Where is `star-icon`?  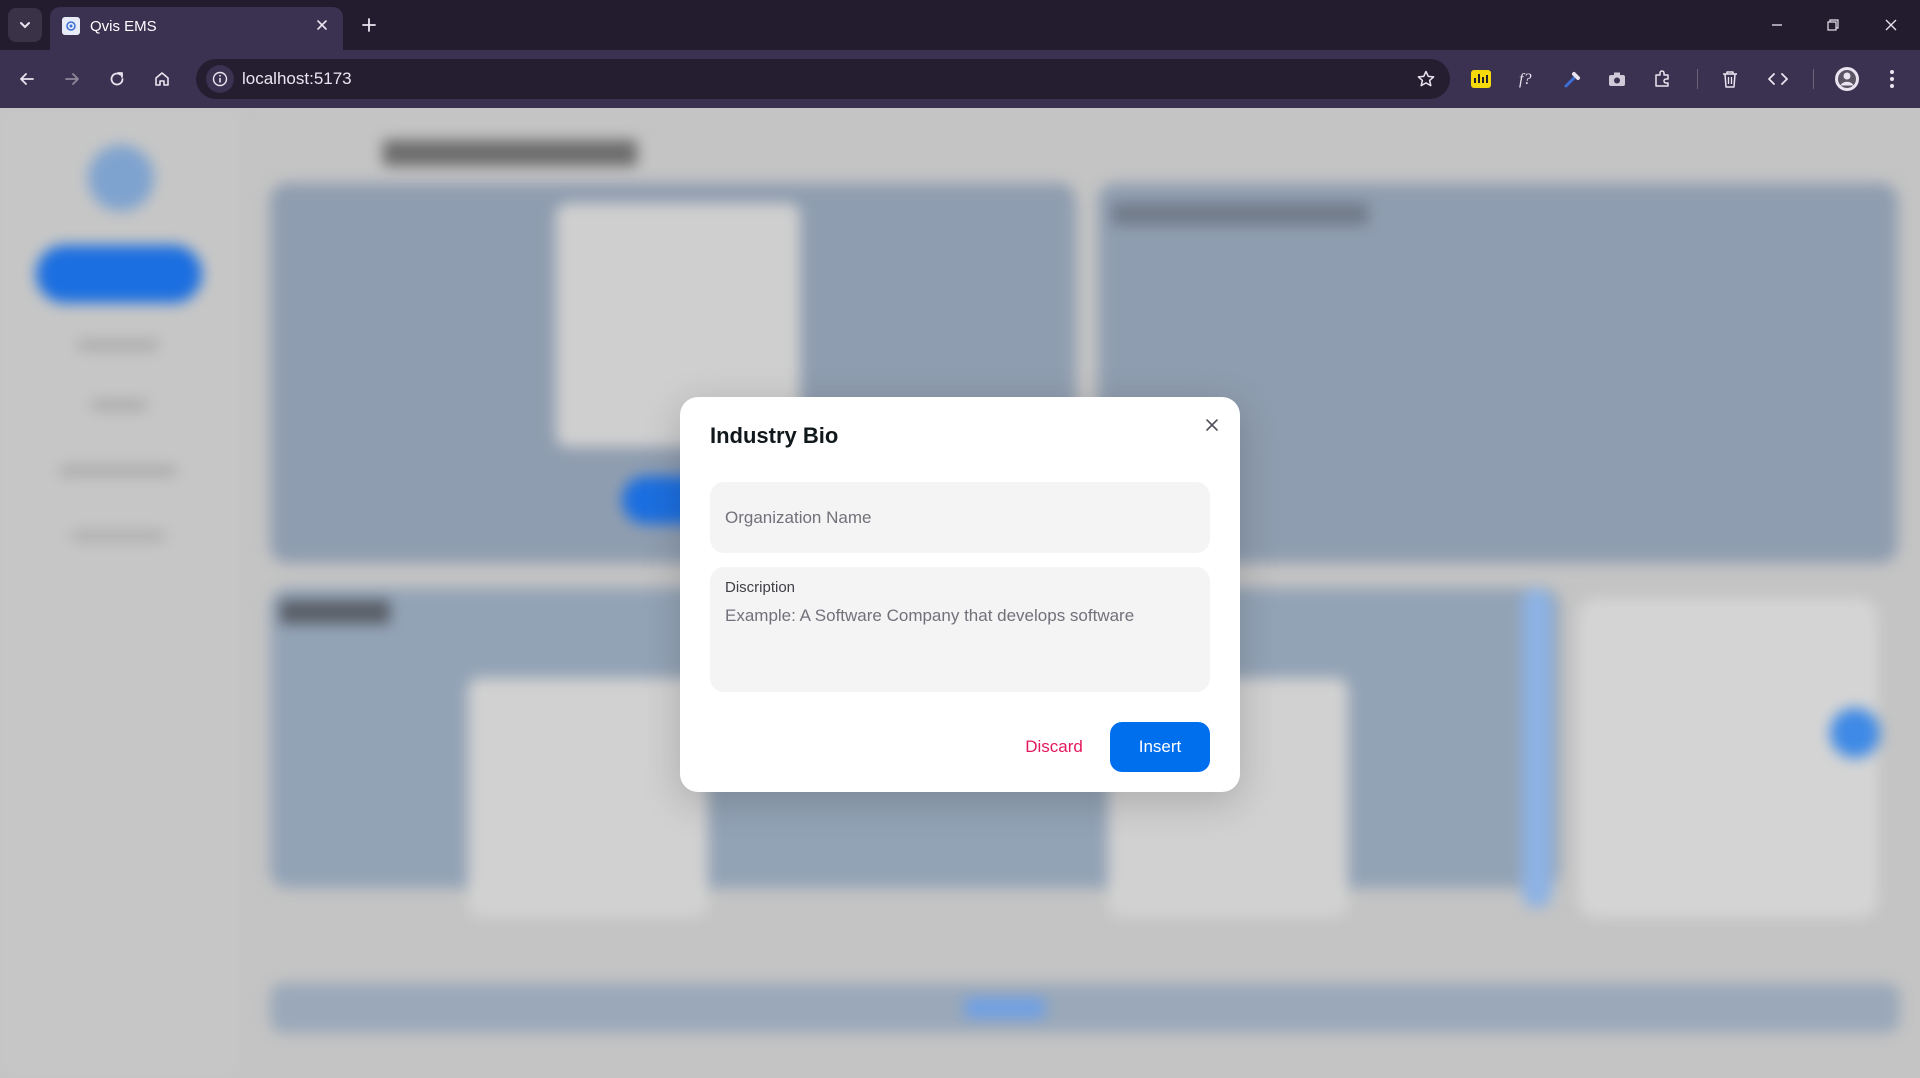
star-icon is located at coordinates (1426, 78).